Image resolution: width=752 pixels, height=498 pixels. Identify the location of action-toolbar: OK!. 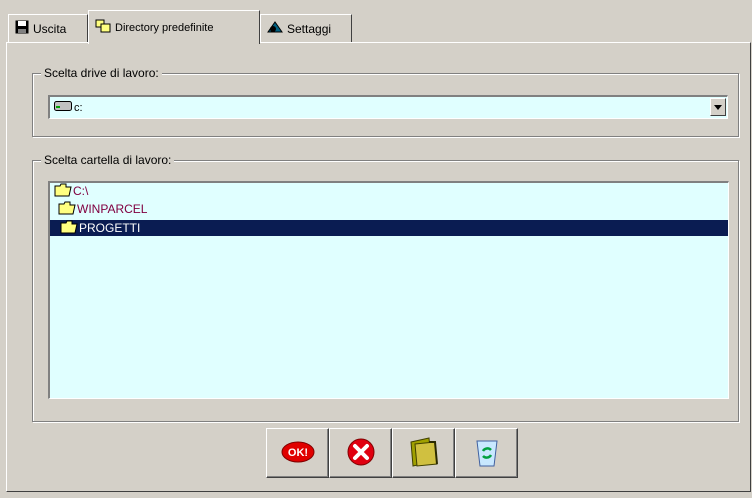
(392, 453).